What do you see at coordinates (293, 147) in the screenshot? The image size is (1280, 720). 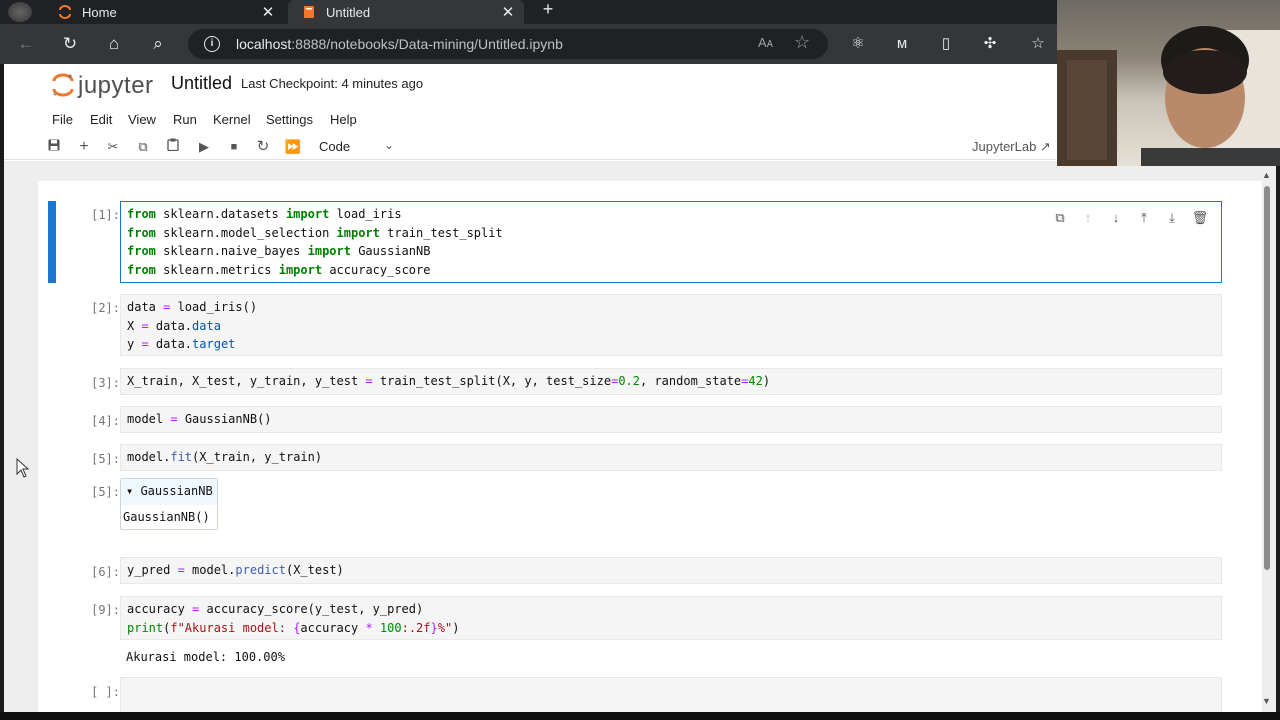 I see `restart-run-all-icon: ⏩` at bounding box center [293, 147].